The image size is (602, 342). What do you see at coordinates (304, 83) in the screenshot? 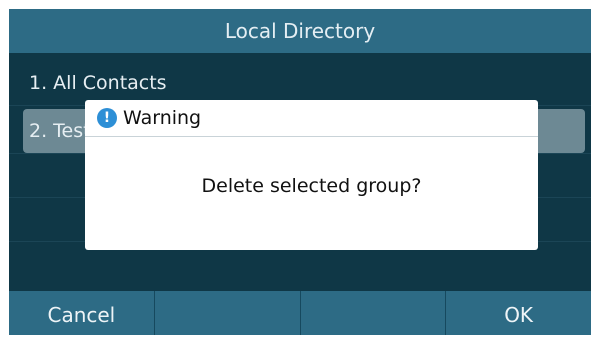
I see `list-item-all-contacts: 1. All Contacts` at bounding box center [304, 83].